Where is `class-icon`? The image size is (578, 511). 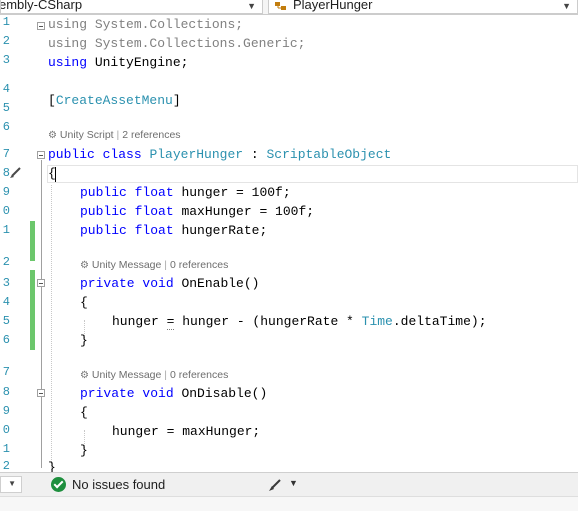 class-icon is located at coordinates (280, 6).